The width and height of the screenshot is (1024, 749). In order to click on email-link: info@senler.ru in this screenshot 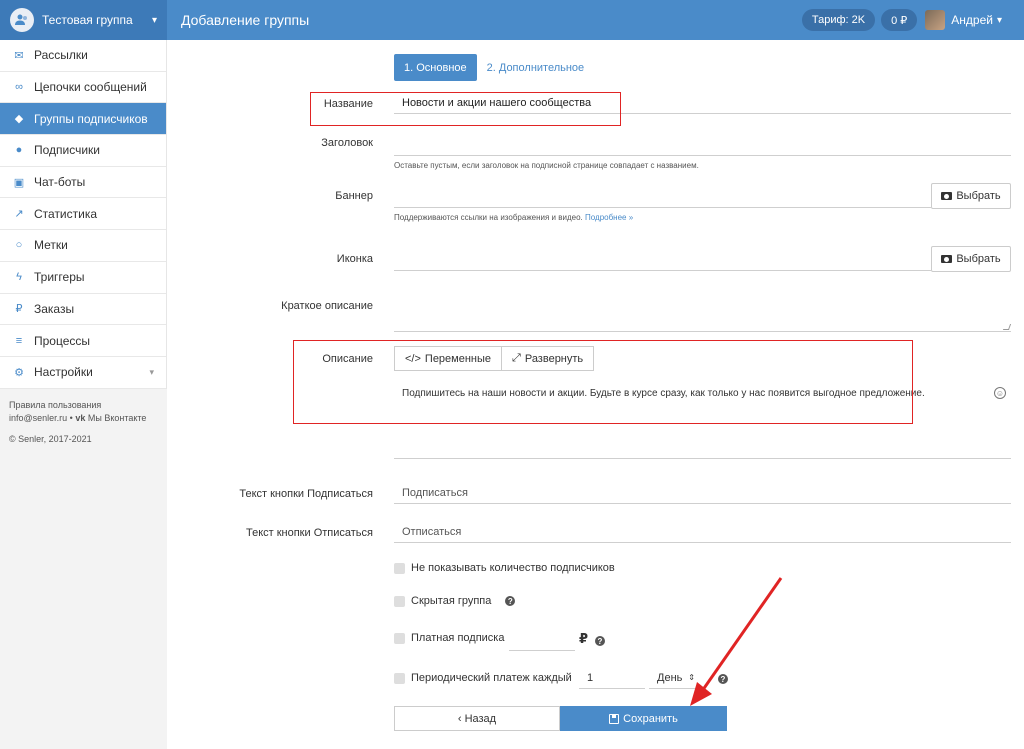, I will do `click(38, 418)`.